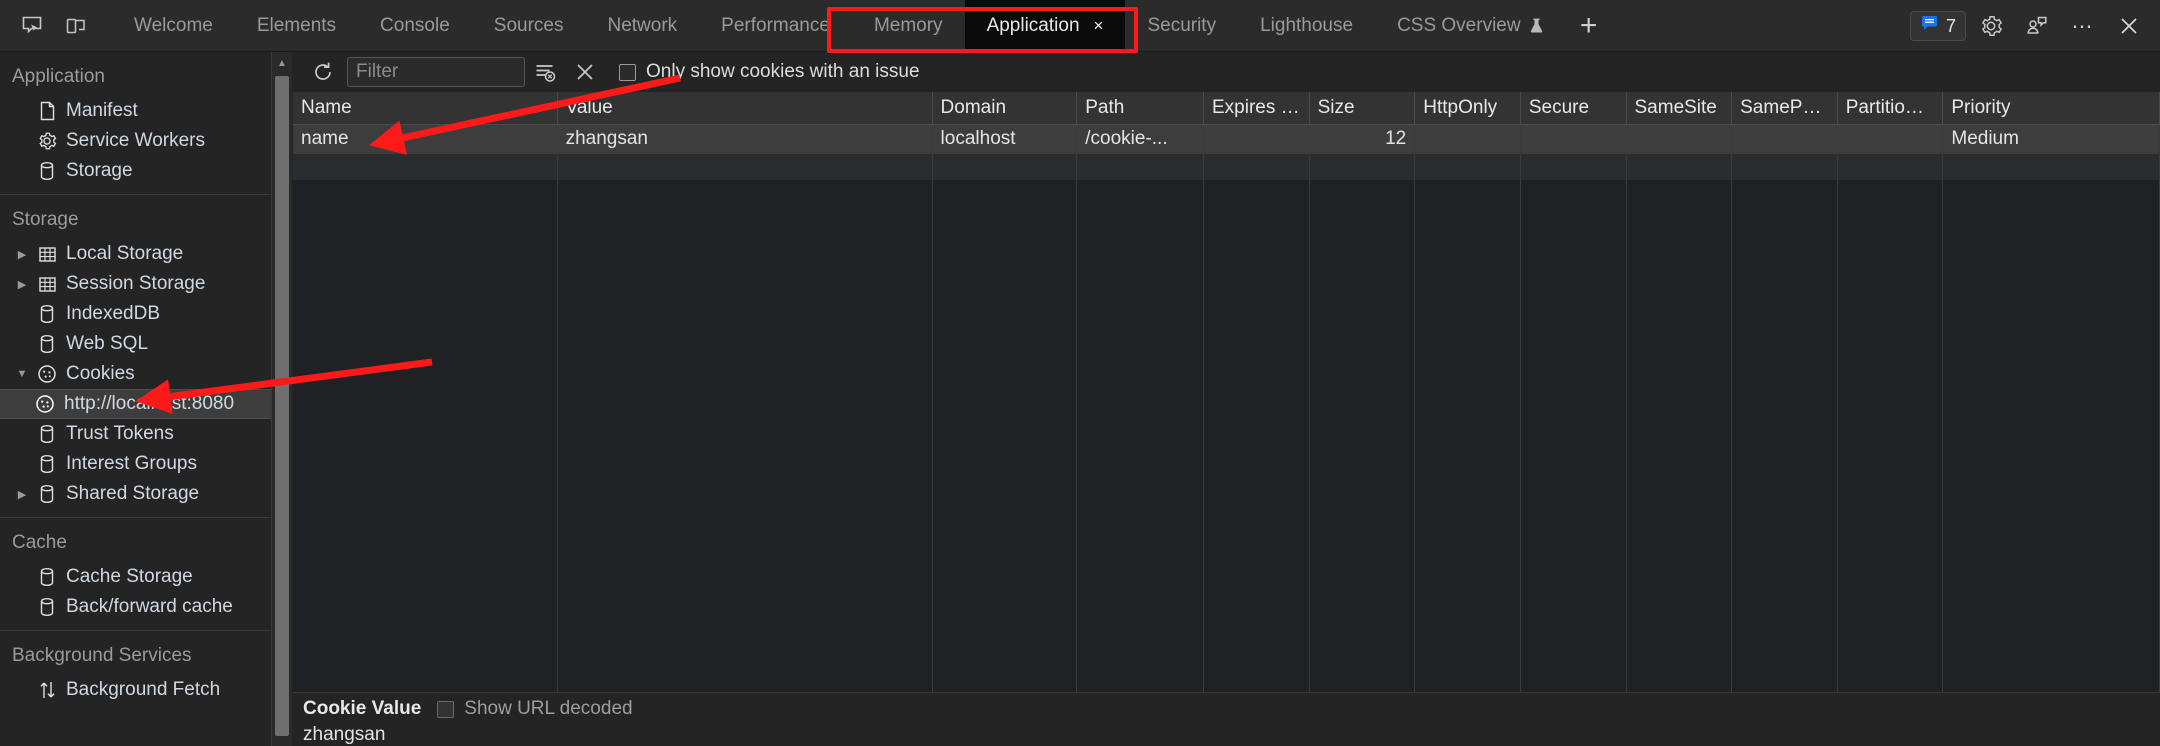 Image resolution: width=2160 pixels, height=746 pixels. What do you see at coordinates (1459, 25) in the screenshot?
I see `tab-label: CSS Overview` at bounding box center [1459, 25].